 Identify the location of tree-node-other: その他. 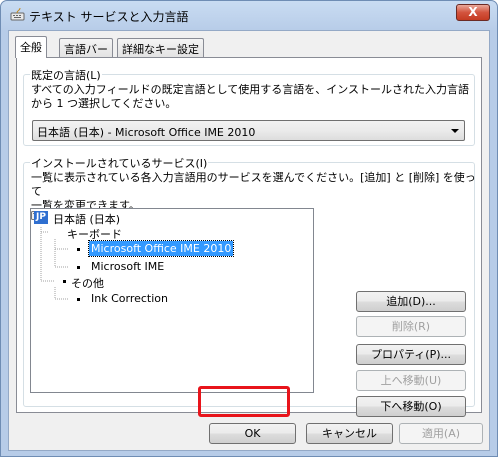
(87, 283).